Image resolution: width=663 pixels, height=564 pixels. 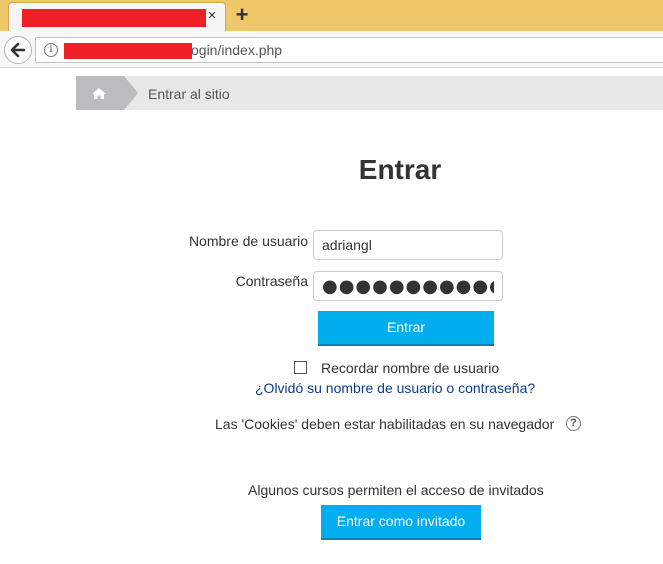 What do you see at coordinates (248, 241) in the screenshot?
I see `username-label: Nombre de usuario` at bounding box center [248, 241].